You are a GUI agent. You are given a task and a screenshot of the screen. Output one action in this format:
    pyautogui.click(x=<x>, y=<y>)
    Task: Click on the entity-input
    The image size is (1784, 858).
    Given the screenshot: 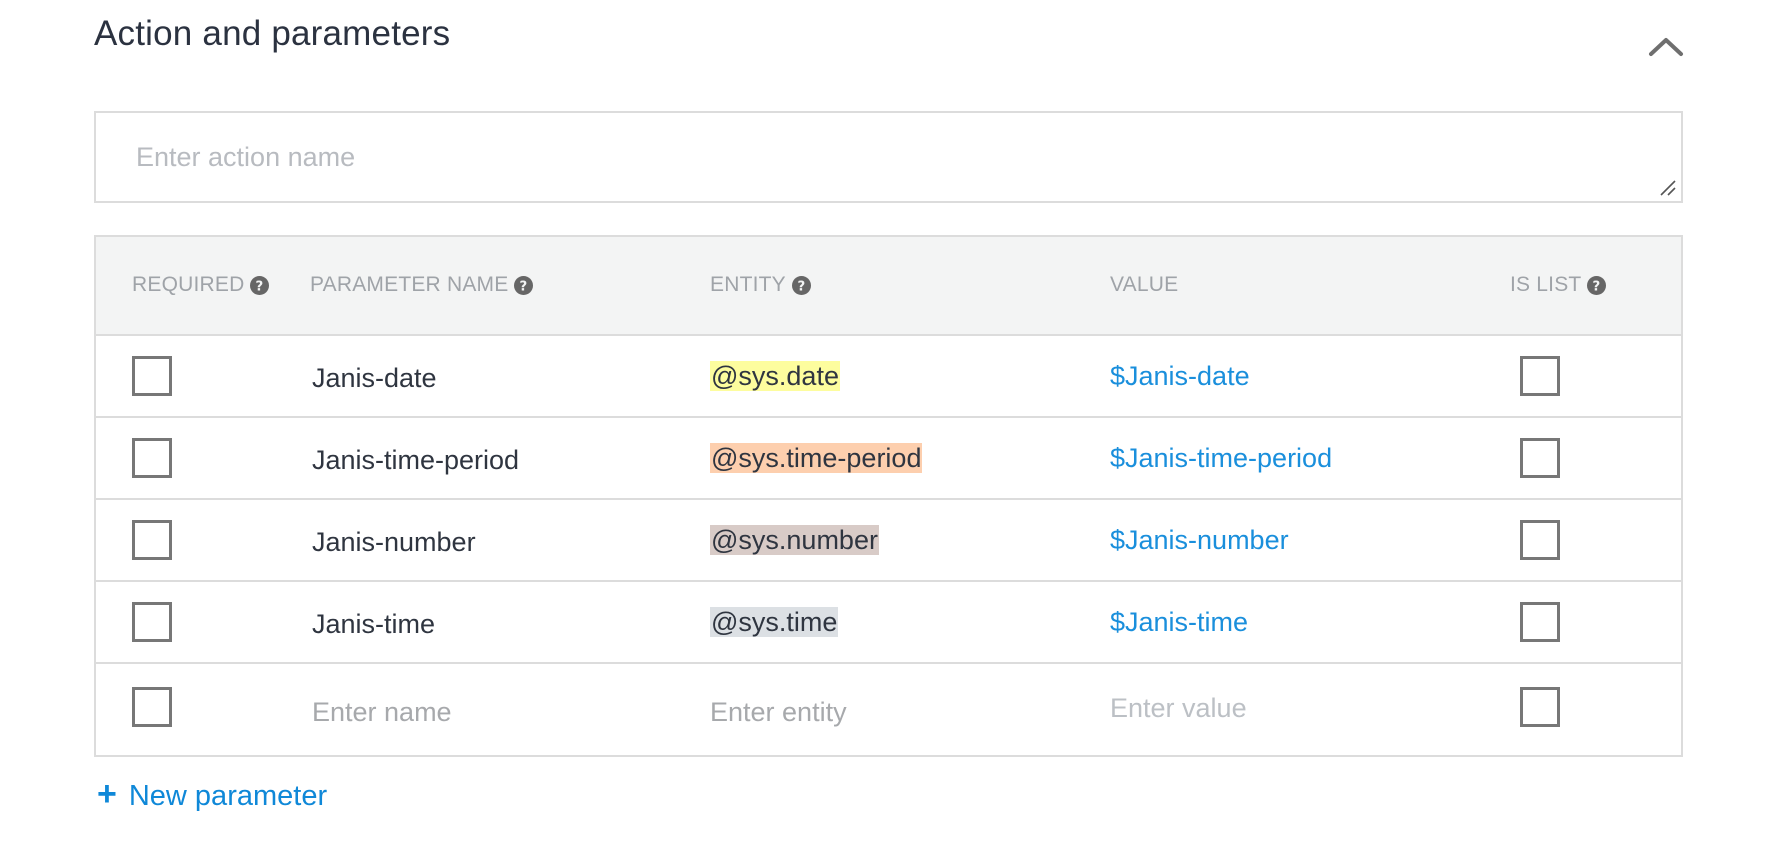 What is the action you would take?
    pyautogui.click(x=860, y=712)
    